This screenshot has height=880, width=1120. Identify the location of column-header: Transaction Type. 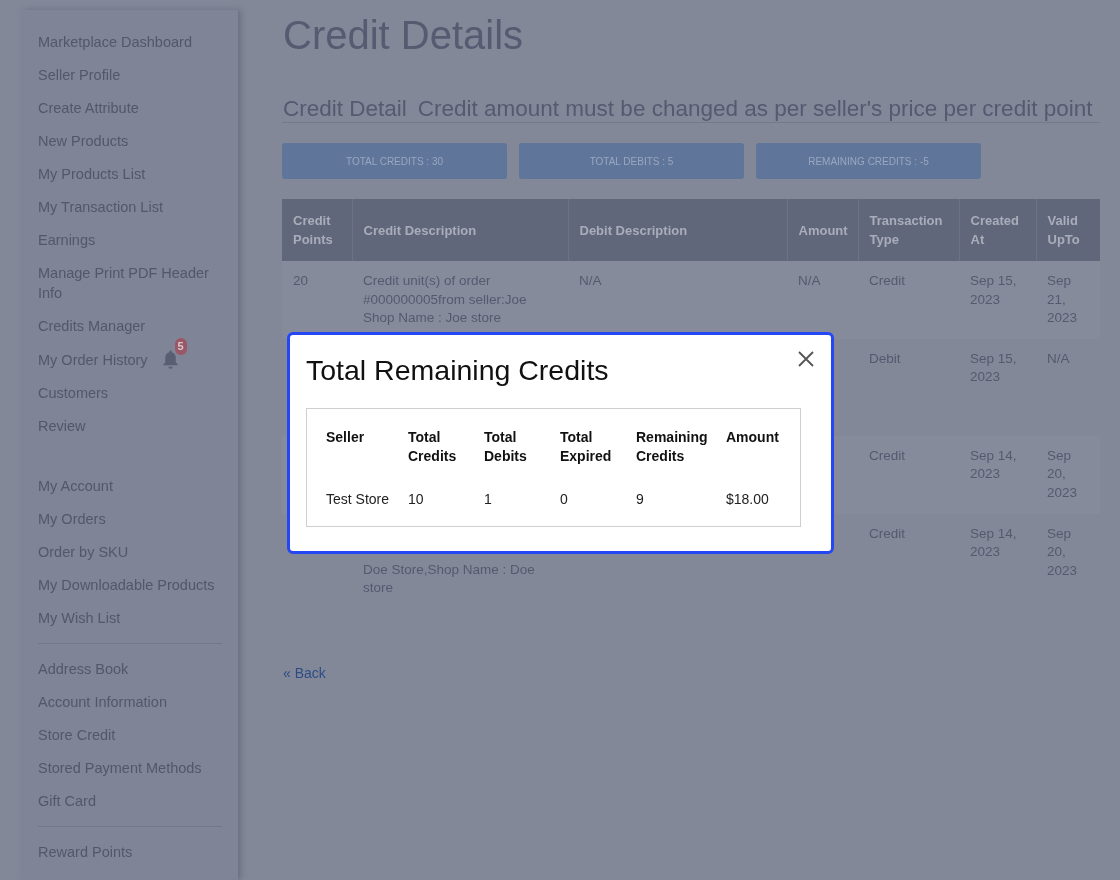
(908, 230).